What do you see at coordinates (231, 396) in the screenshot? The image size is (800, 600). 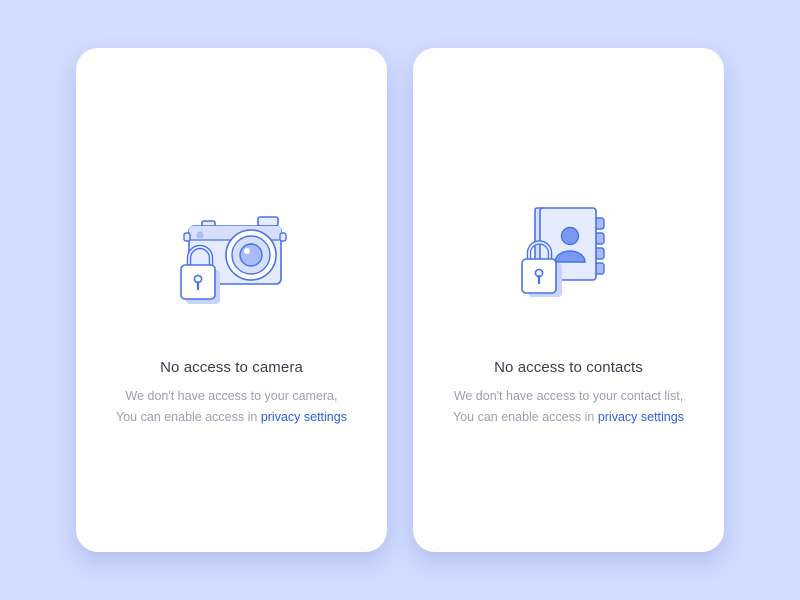 I see `description-line-1: We don't have access to your camera,` at bounding box center [231, 396].